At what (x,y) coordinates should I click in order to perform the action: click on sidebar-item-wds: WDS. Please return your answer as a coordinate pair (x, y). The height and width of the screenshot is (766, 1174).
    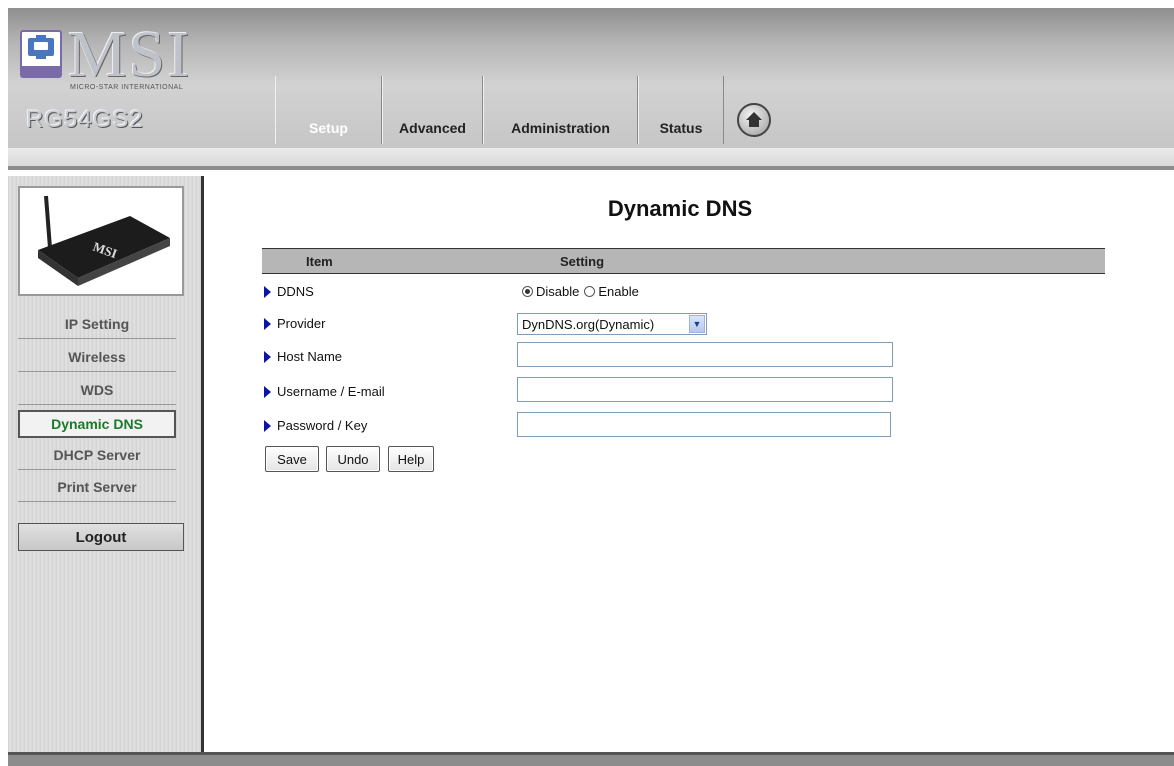
    Looking at the image, I should click on (97, 390).